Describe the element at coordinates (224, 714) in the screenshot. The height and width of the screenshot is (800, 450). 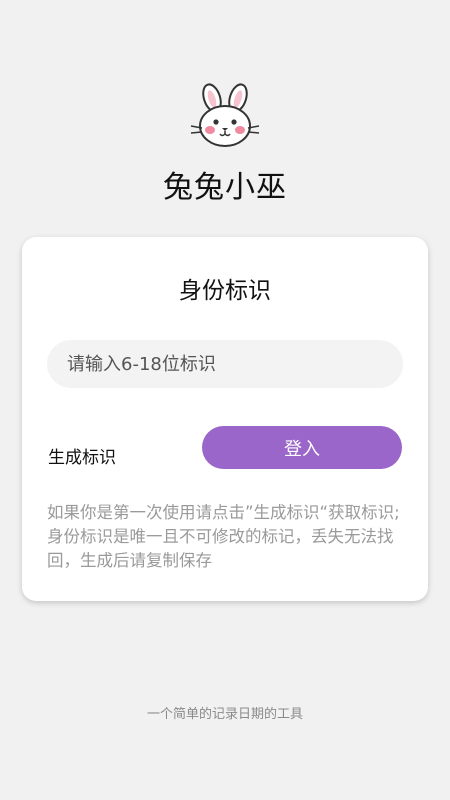
I see `footer-tagline: 一个简单的记录日期的工具` at that location.